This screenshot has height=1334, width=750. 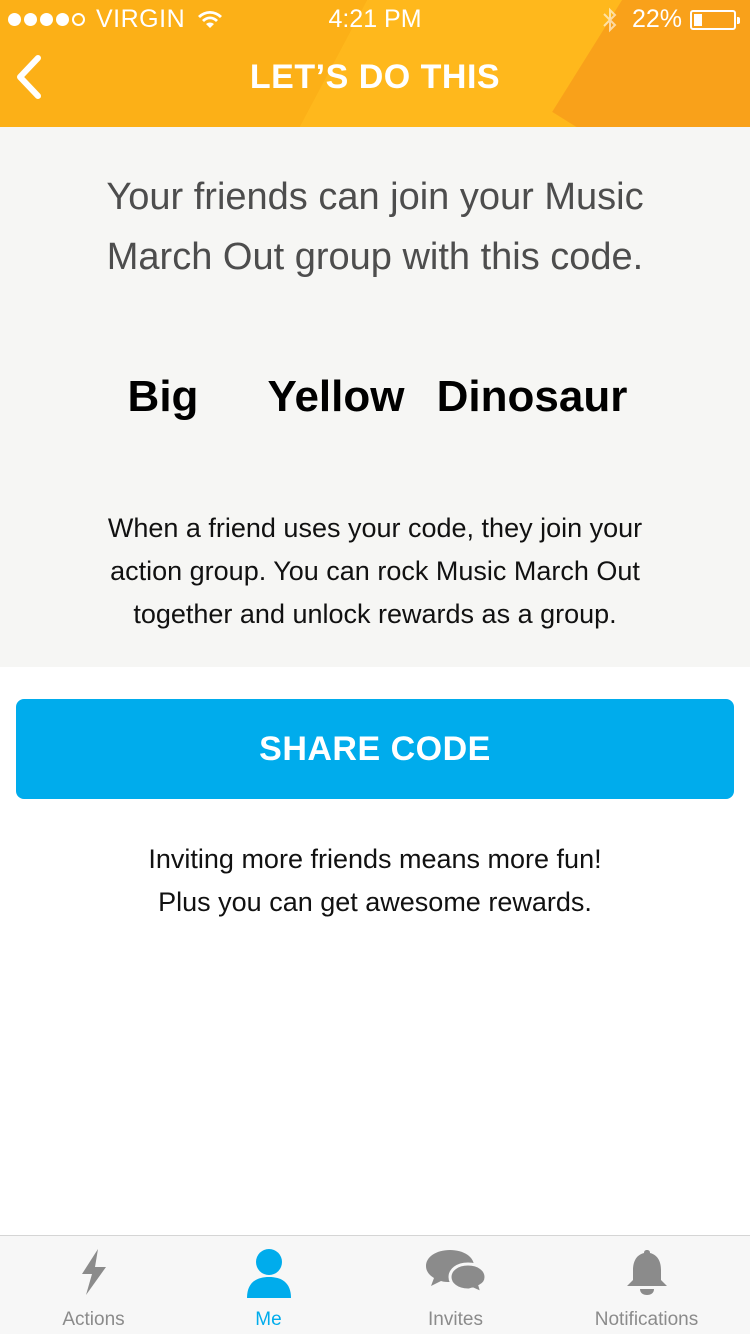 I want to click on invite-line-1: Inviting more friends means more fun!, so click(x=375, y=859).